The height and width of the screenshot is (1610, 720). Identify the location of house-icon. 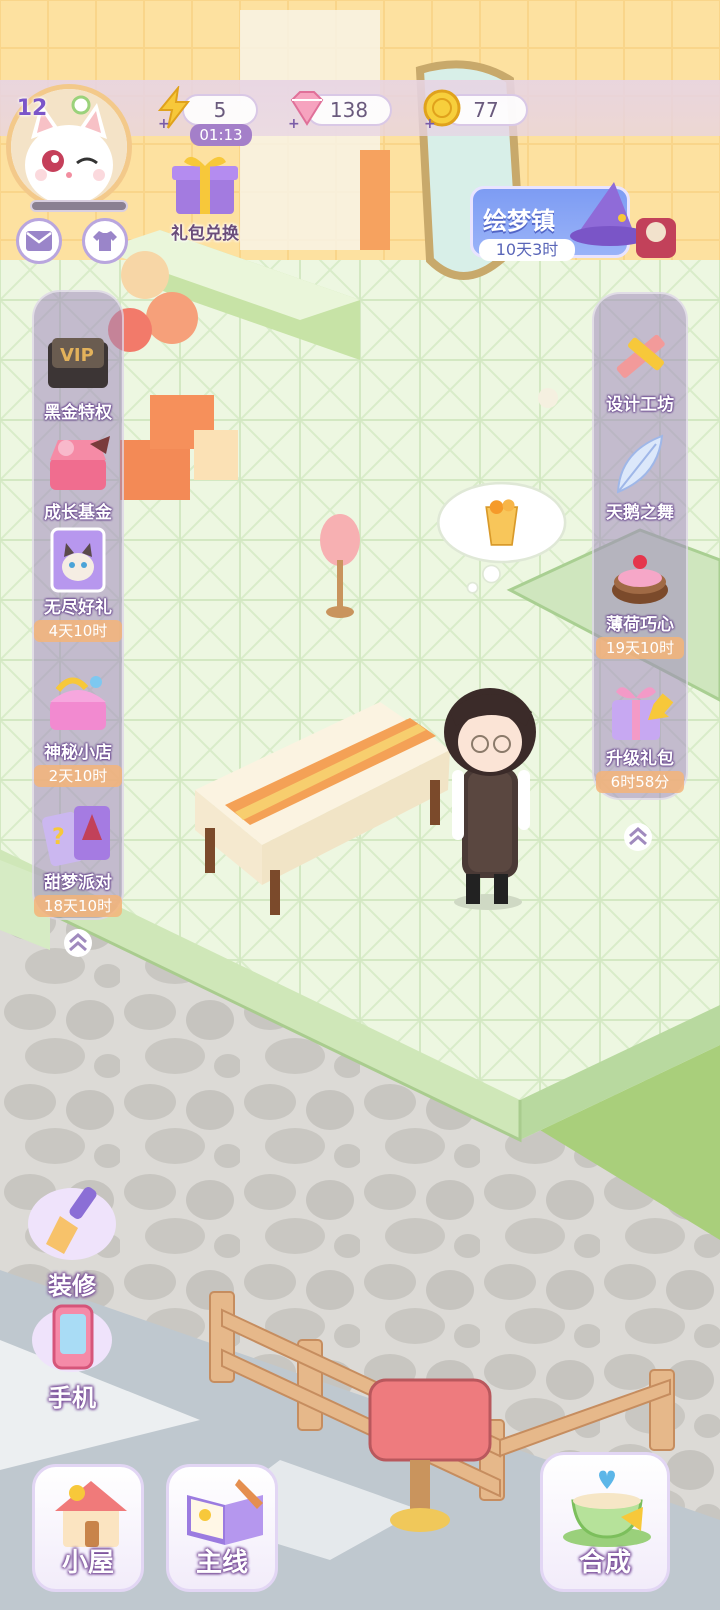
(91, 1514).